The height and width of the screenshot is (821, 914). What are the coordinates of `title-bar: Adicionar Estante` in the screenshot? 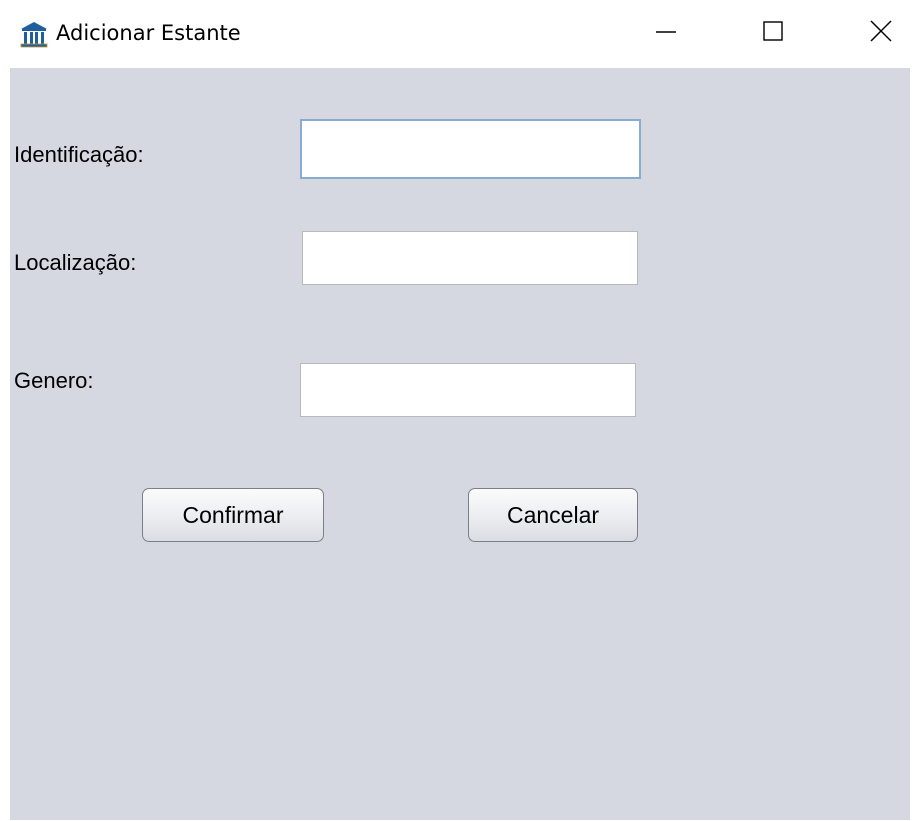 It's located at (457, 34).